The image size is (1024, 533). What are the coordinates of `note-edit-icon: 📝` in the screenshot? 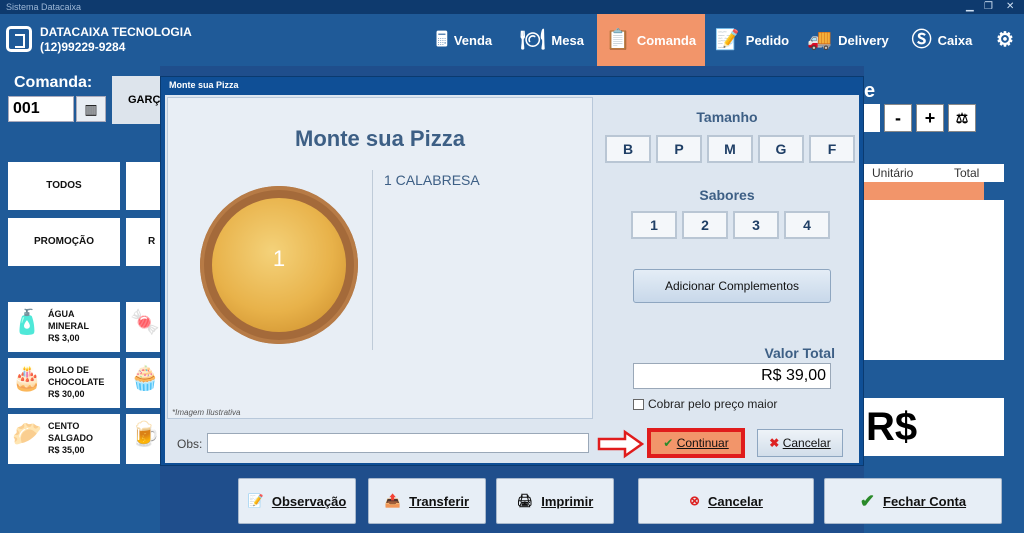 It's located at (255, 500).